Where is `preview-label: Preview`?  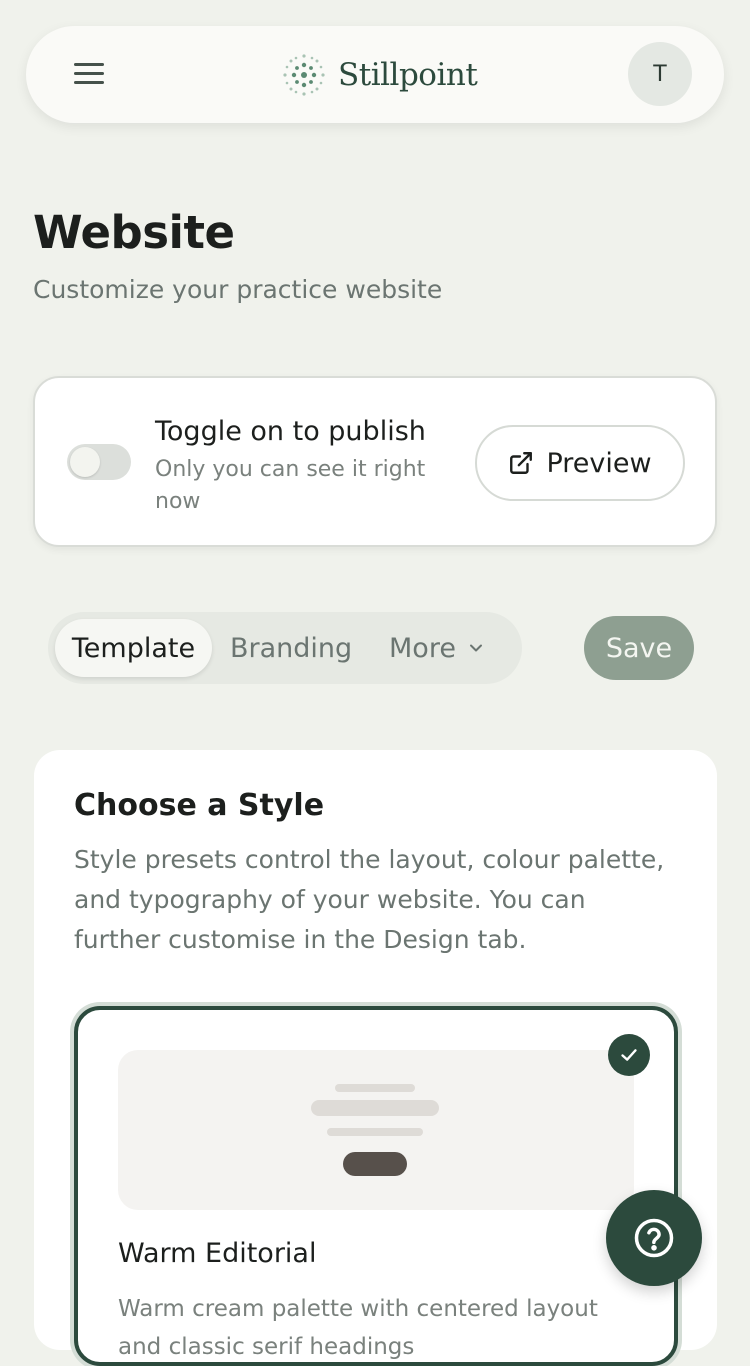 preview-label: Preview is located at coordinates (599, 463).